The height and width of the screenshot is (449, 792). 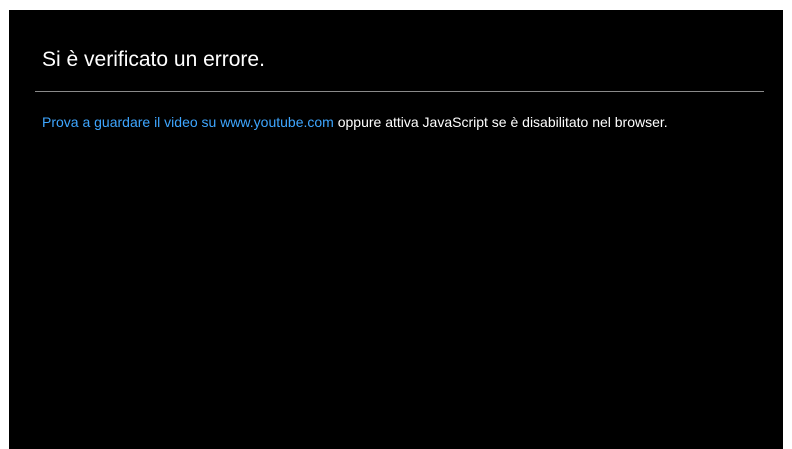 I want to click on title-divider, so click(x=399, y=91).